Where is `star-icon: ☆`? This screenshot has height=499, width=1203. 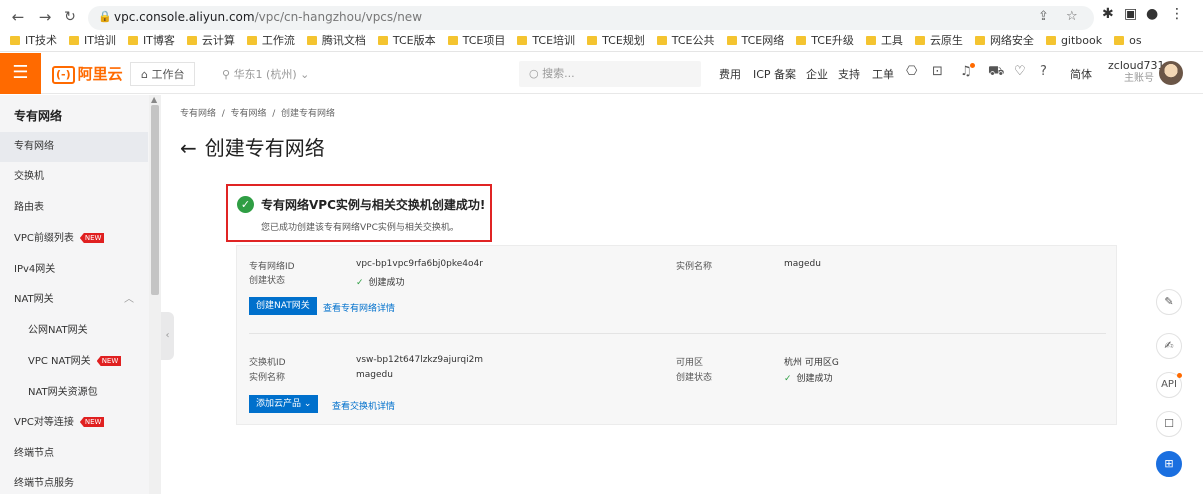
star-icon: ☆ is located at coordinates (1072, 16).